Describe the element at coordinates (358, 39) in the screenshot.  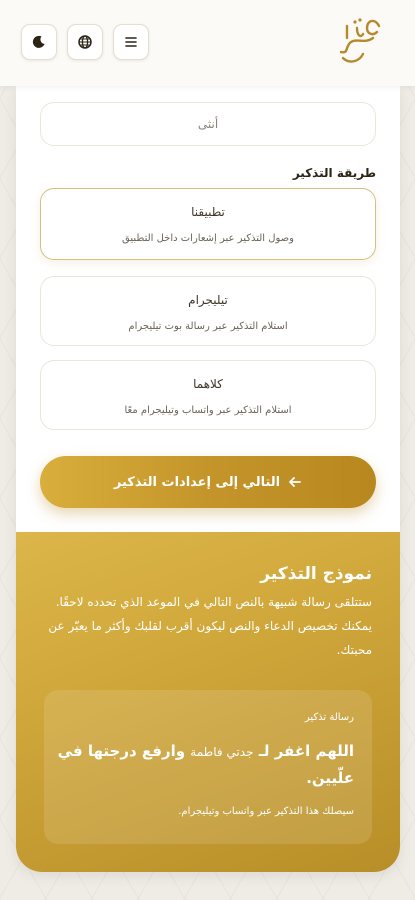
I see `app-logo` at that location.